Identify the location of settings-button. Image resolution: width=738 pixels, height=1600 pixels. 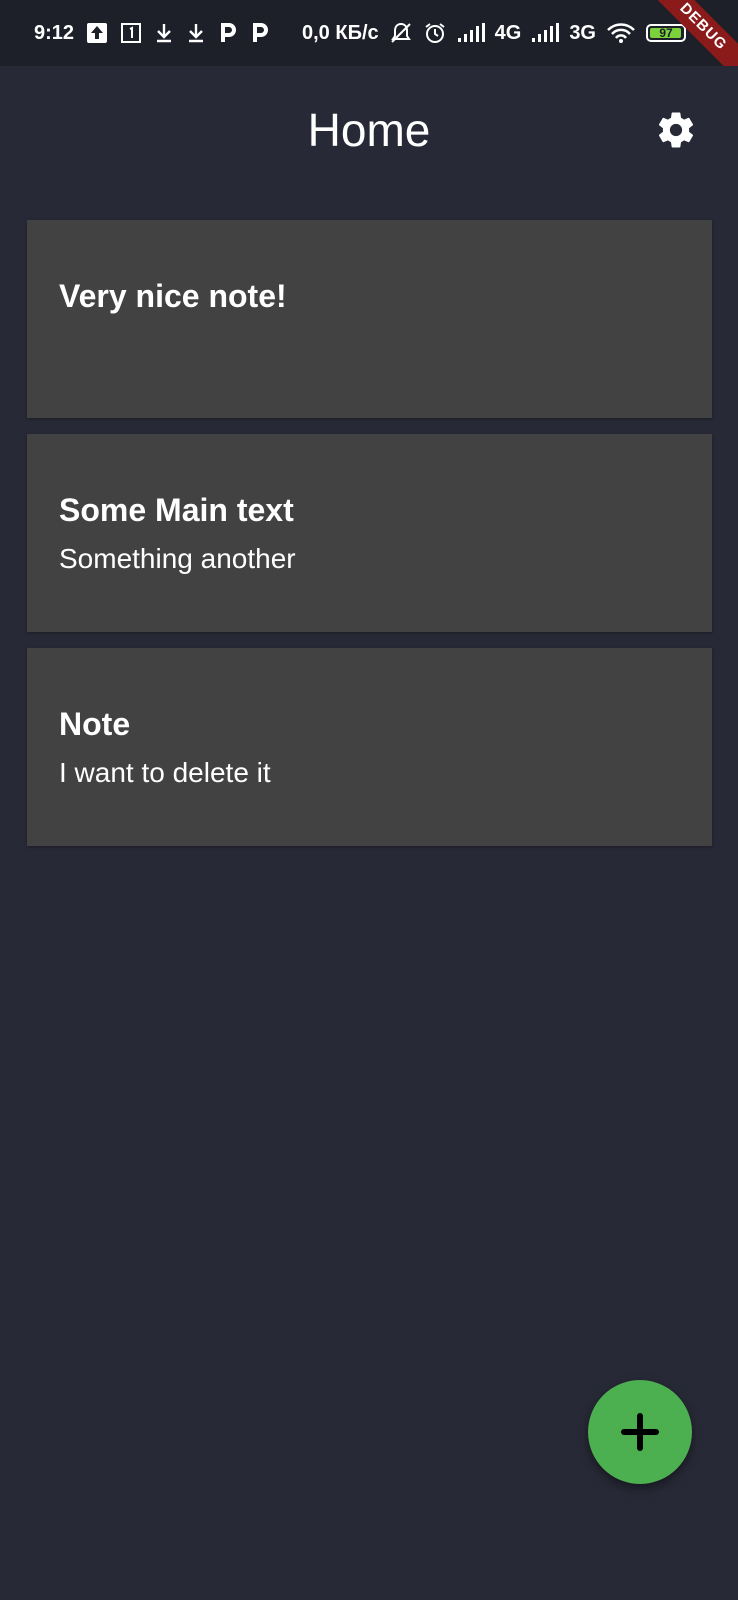
(676, 130).